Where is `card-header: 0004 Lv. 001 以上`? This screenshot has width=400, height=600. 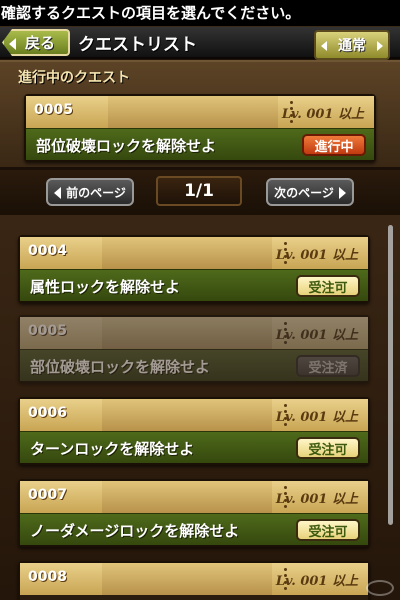 card-header: 0004 Lv. 001 以上 is located at coordinates (194, 253).